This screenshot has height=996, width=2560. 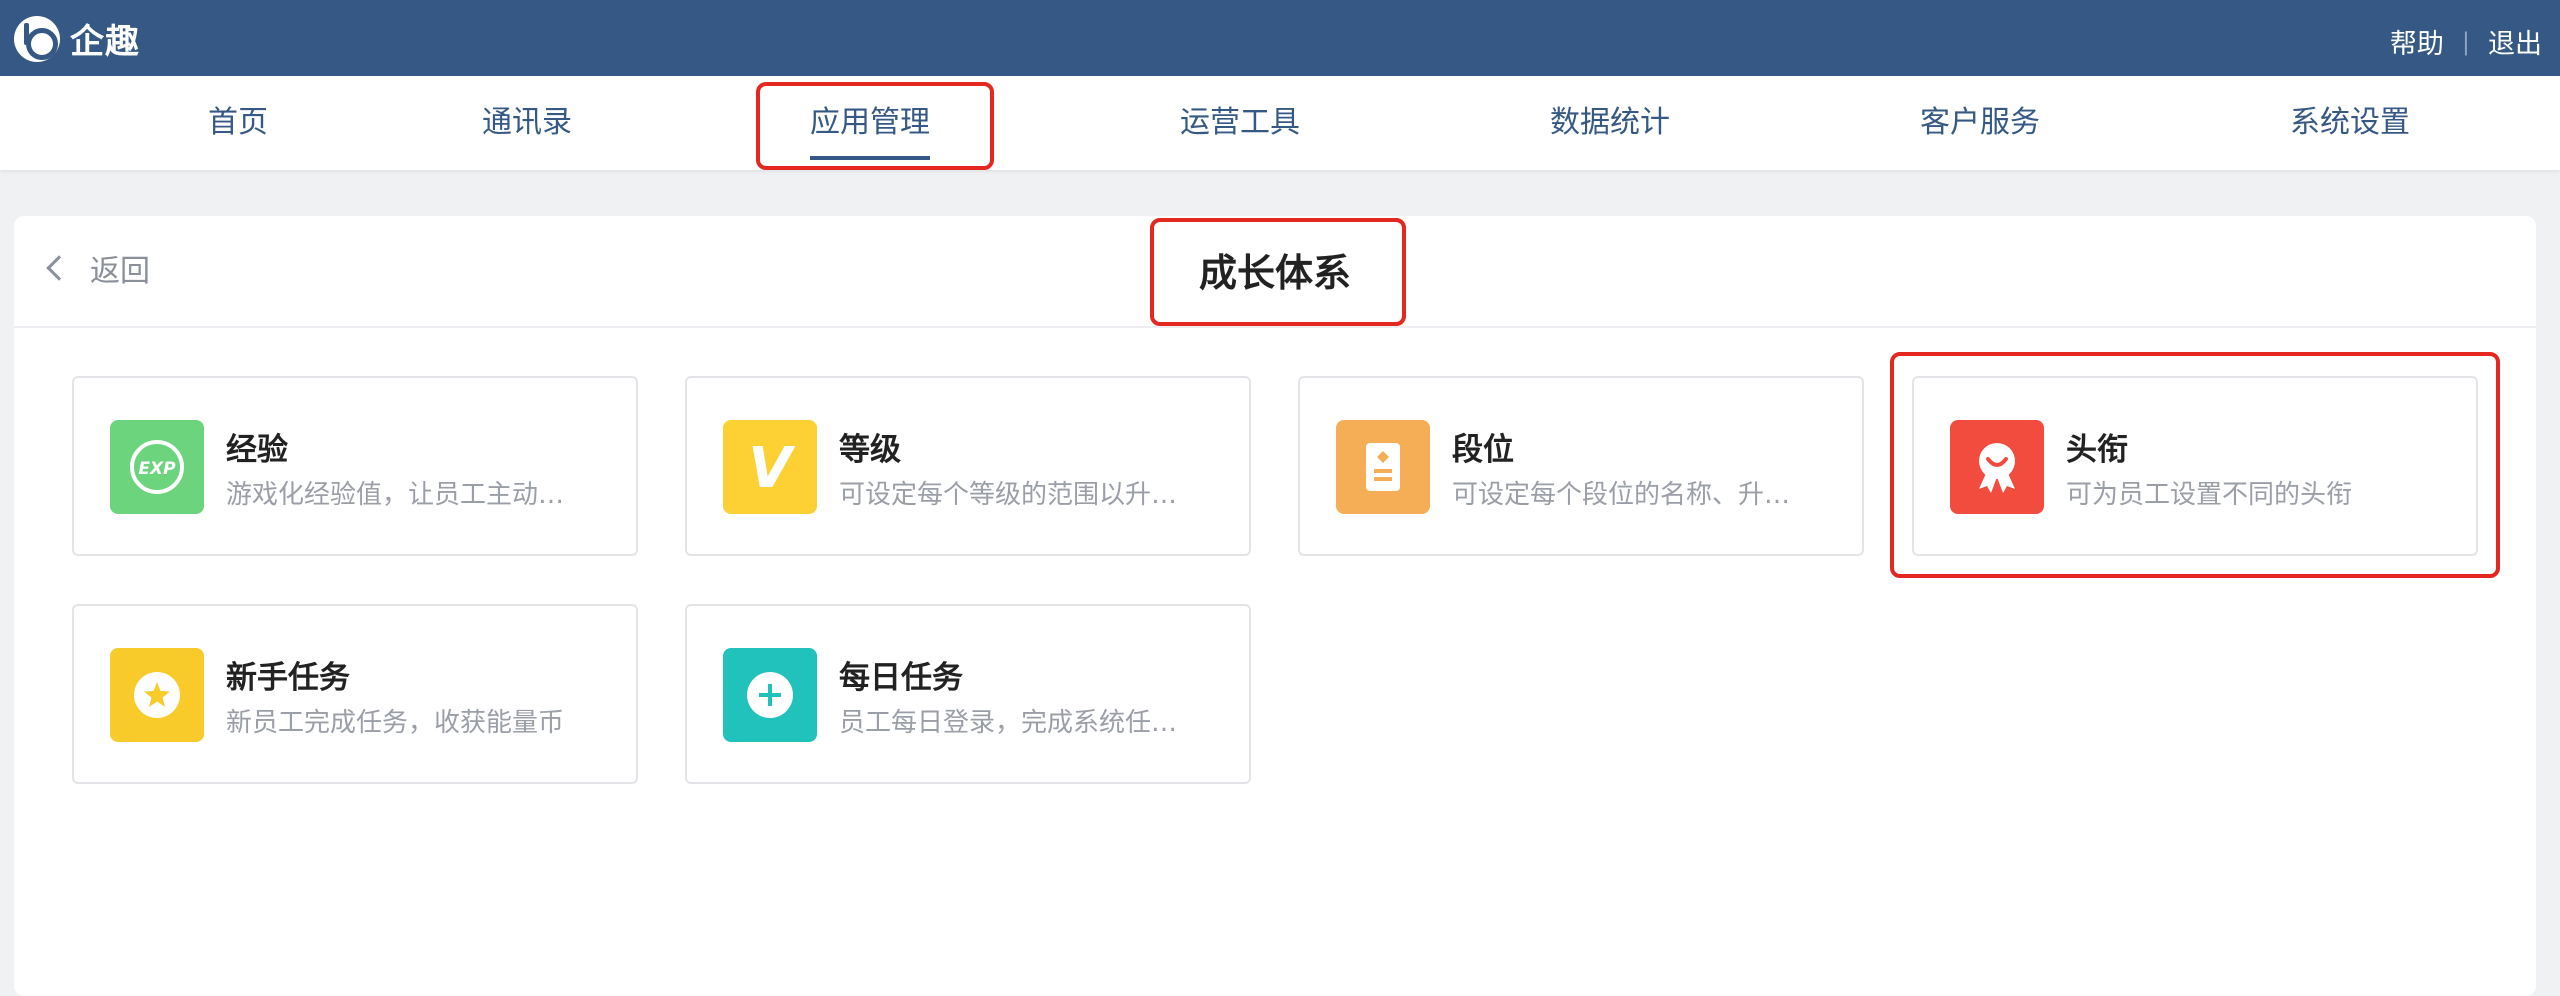 I want to click on card-title: 每日任务, so click(x=901, y=678).